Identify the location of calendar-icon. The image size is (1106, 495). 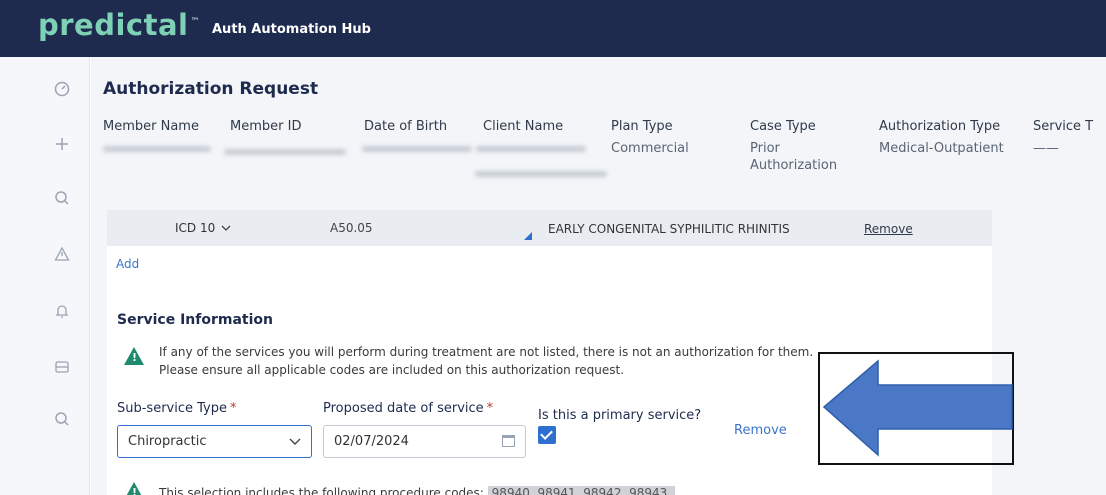
(508, 441).